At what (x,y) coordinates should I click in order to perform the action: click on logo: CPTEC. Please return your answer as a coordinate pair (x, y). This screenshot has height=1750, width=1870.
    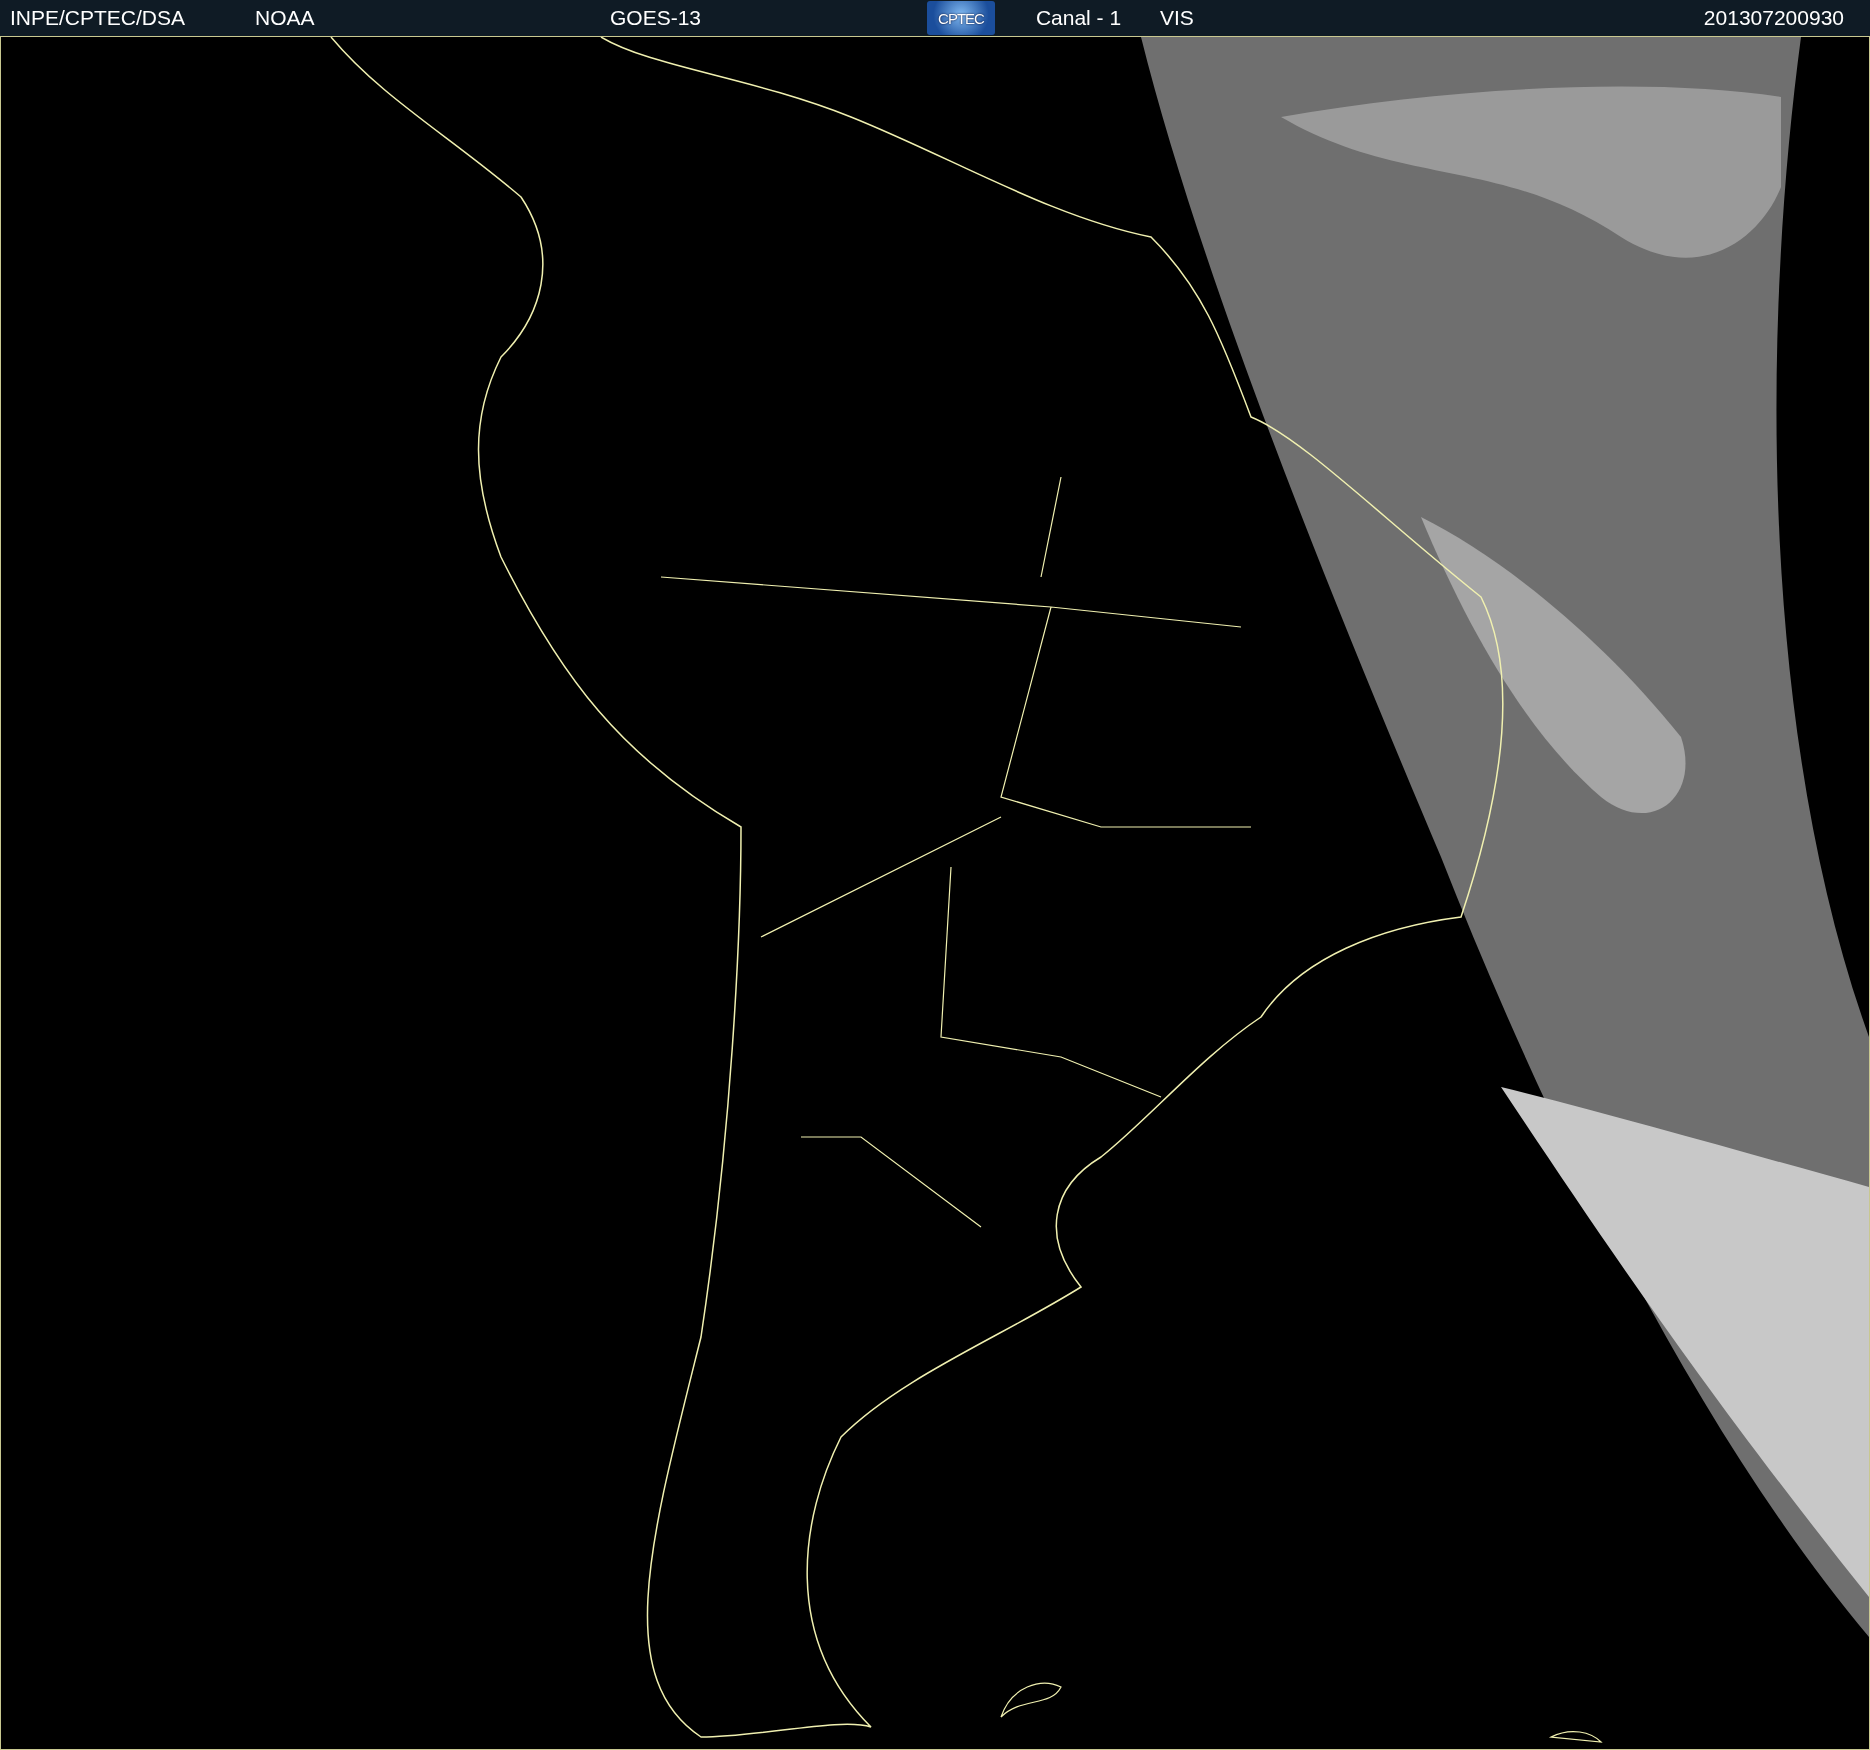
    Looking at the image, I should click on (961, 18).